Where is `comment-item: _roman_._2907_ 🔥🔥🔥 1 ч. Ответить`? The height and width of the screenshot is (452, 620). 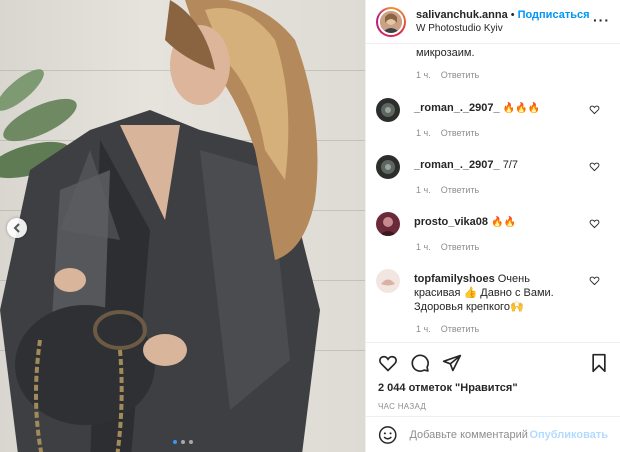 comment-item: _roman_._2907_ 🔥🔥🔥 1 ч. Ответить is located at coordinates (493, 118).